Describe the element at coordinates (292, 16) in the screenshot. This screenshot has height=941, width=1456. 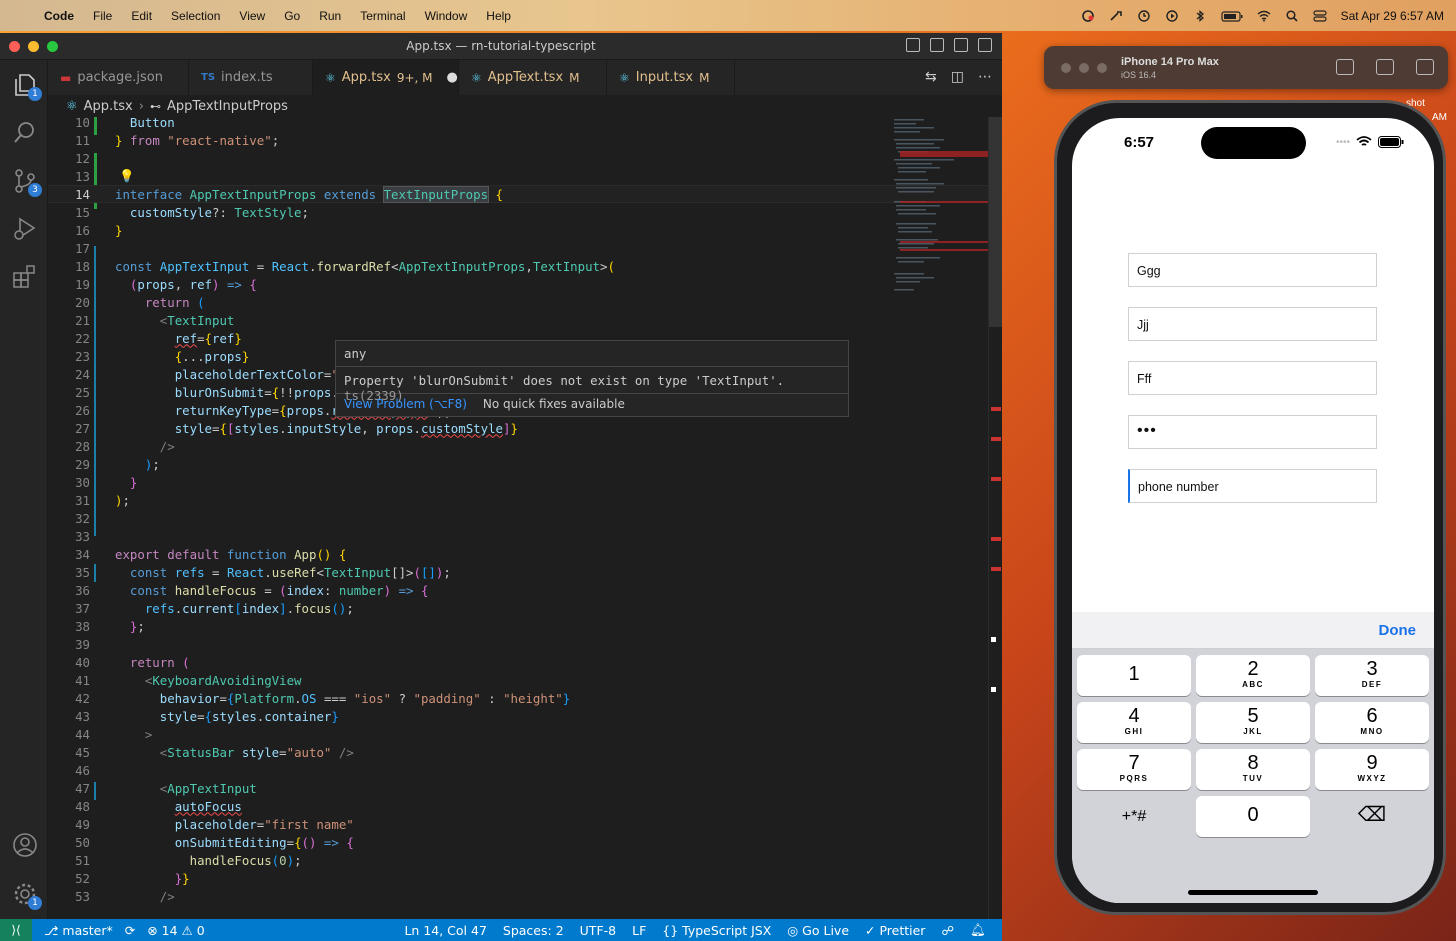
I see `menu-go: Go` at that location.